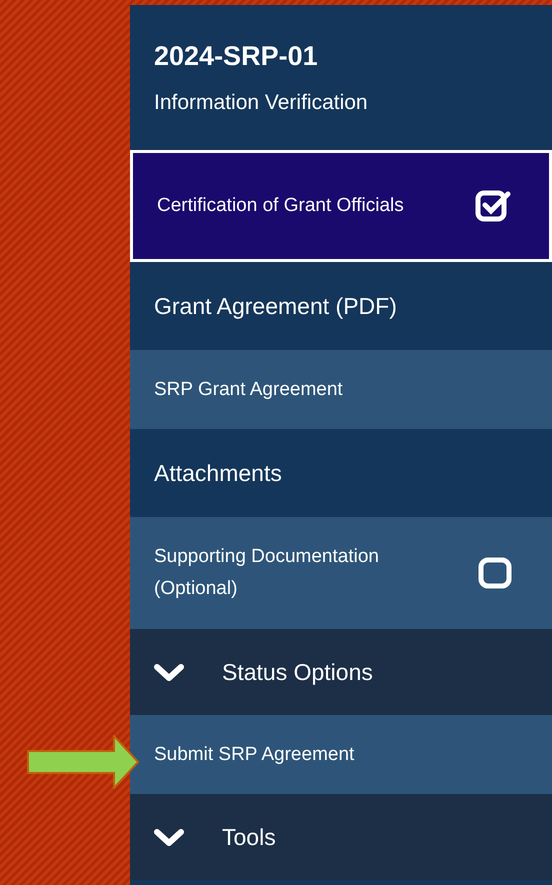  What do you see at coordinates (236, 56) in the screenshot?
I see `record-title: 2024-SRP-01` at bounding box center [236, 56].